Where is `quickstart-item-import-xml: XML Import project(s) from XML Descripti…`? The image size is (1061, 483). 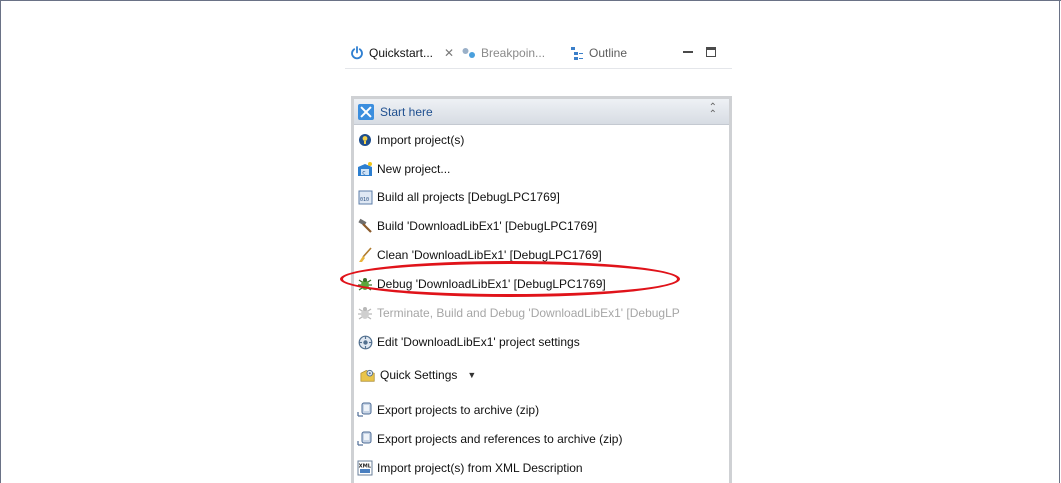 quickstart-item-import-xml: XML Import project(s) from XML Descripti… is located at coordinates (470, 468).